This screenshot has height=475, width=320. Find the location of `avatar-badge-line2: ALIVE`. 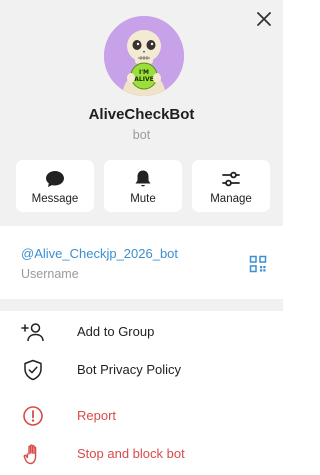

avatar-badge-line2: ALIVE is located at coordinates (143, 79).